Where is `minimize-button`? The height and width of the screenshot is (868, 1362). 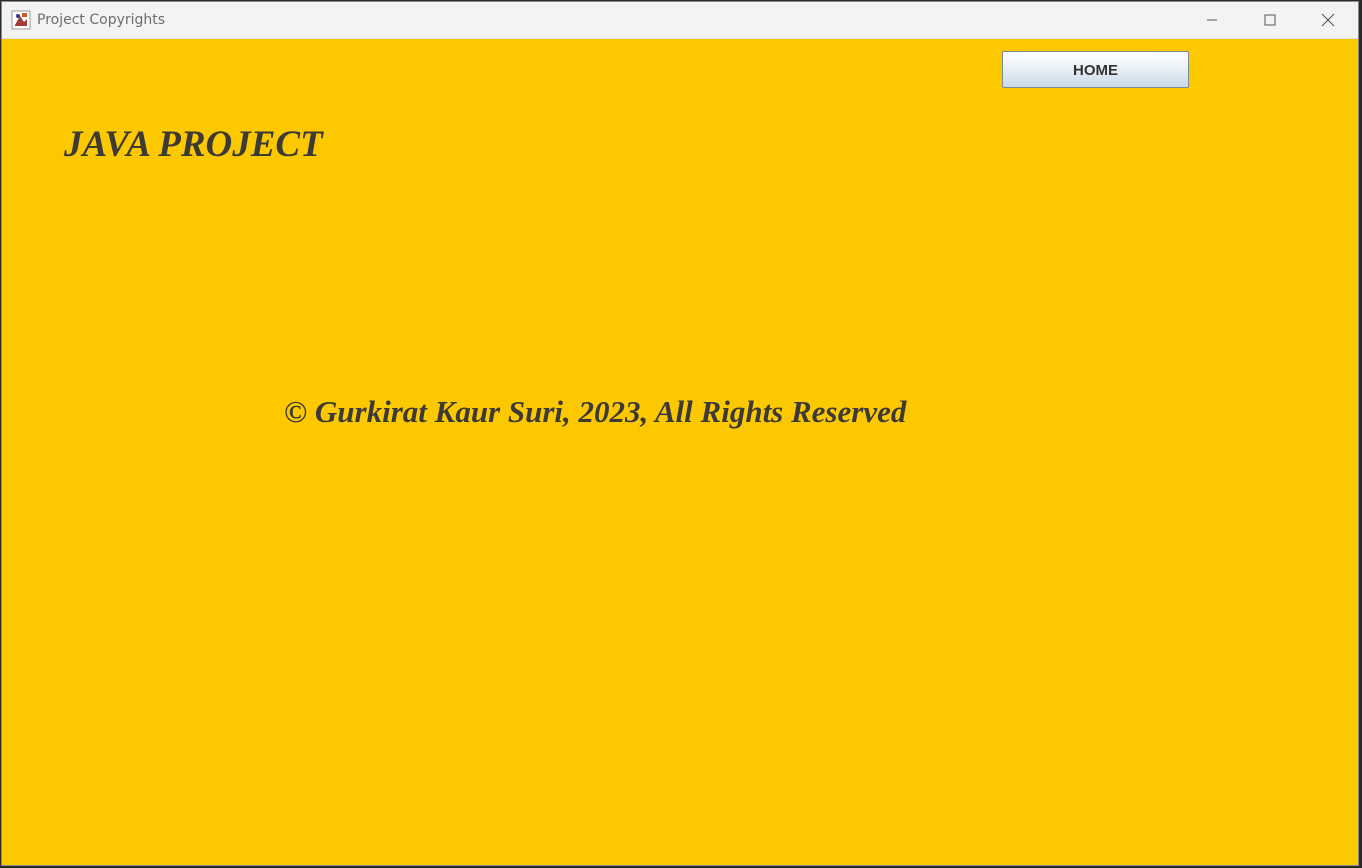
minimize-button is located at coordinates (1212, 20).